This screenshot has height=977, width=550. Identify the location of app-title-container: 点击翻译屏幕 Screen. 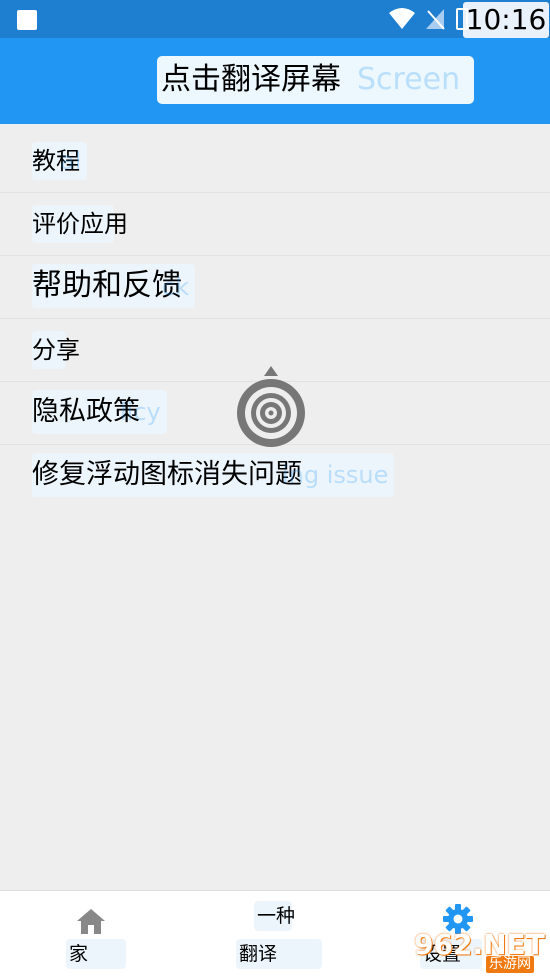
(315, 80).